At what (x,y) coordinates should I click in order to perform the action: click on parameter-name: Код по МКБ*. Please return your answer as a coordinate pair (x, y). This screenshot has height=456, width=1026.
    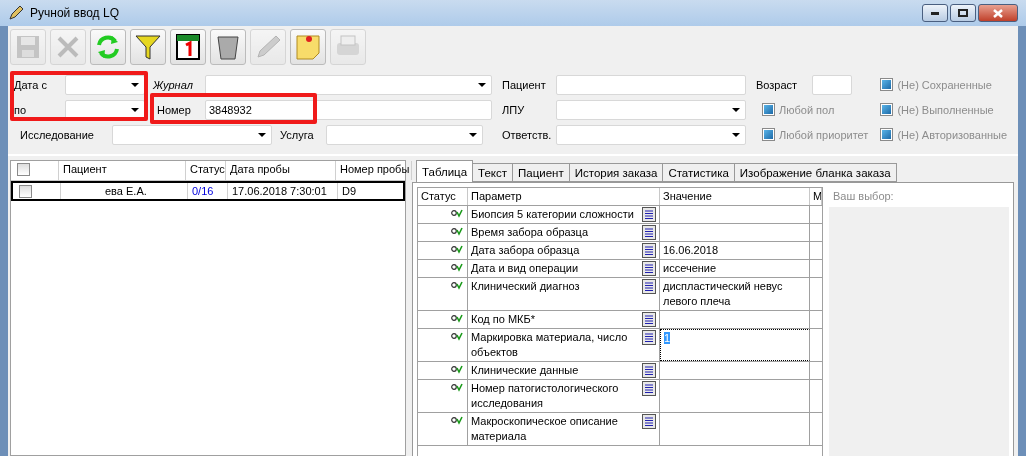
    Looking at the image, I should click on (503, 319).